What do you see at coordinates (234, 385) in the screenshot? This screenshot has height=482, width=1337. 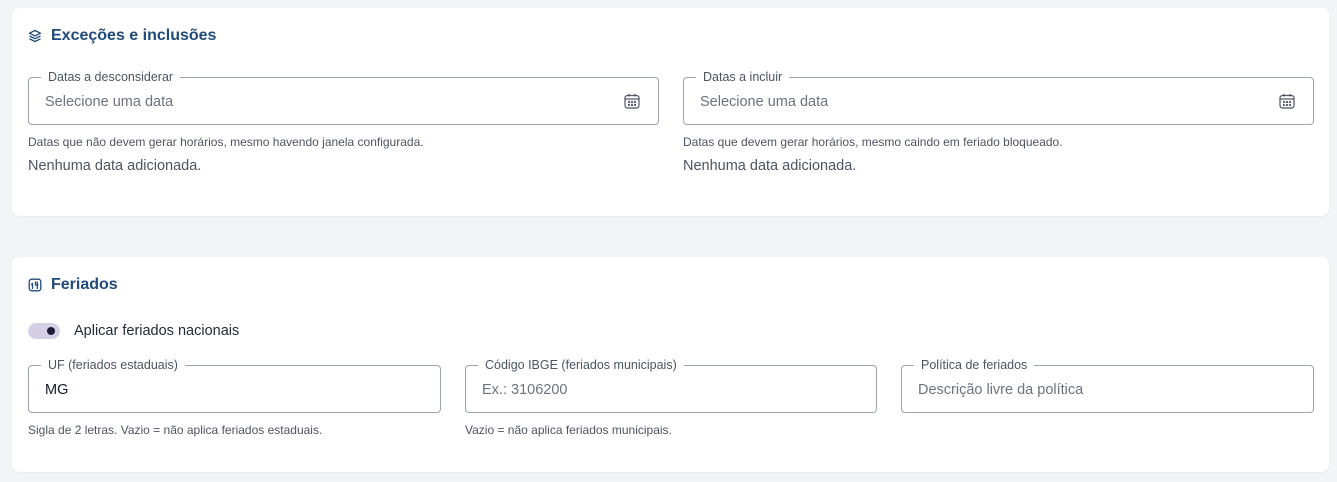 I see `uf-field: UF (feriados estaduais) MG` at bounding box center [234, 385].